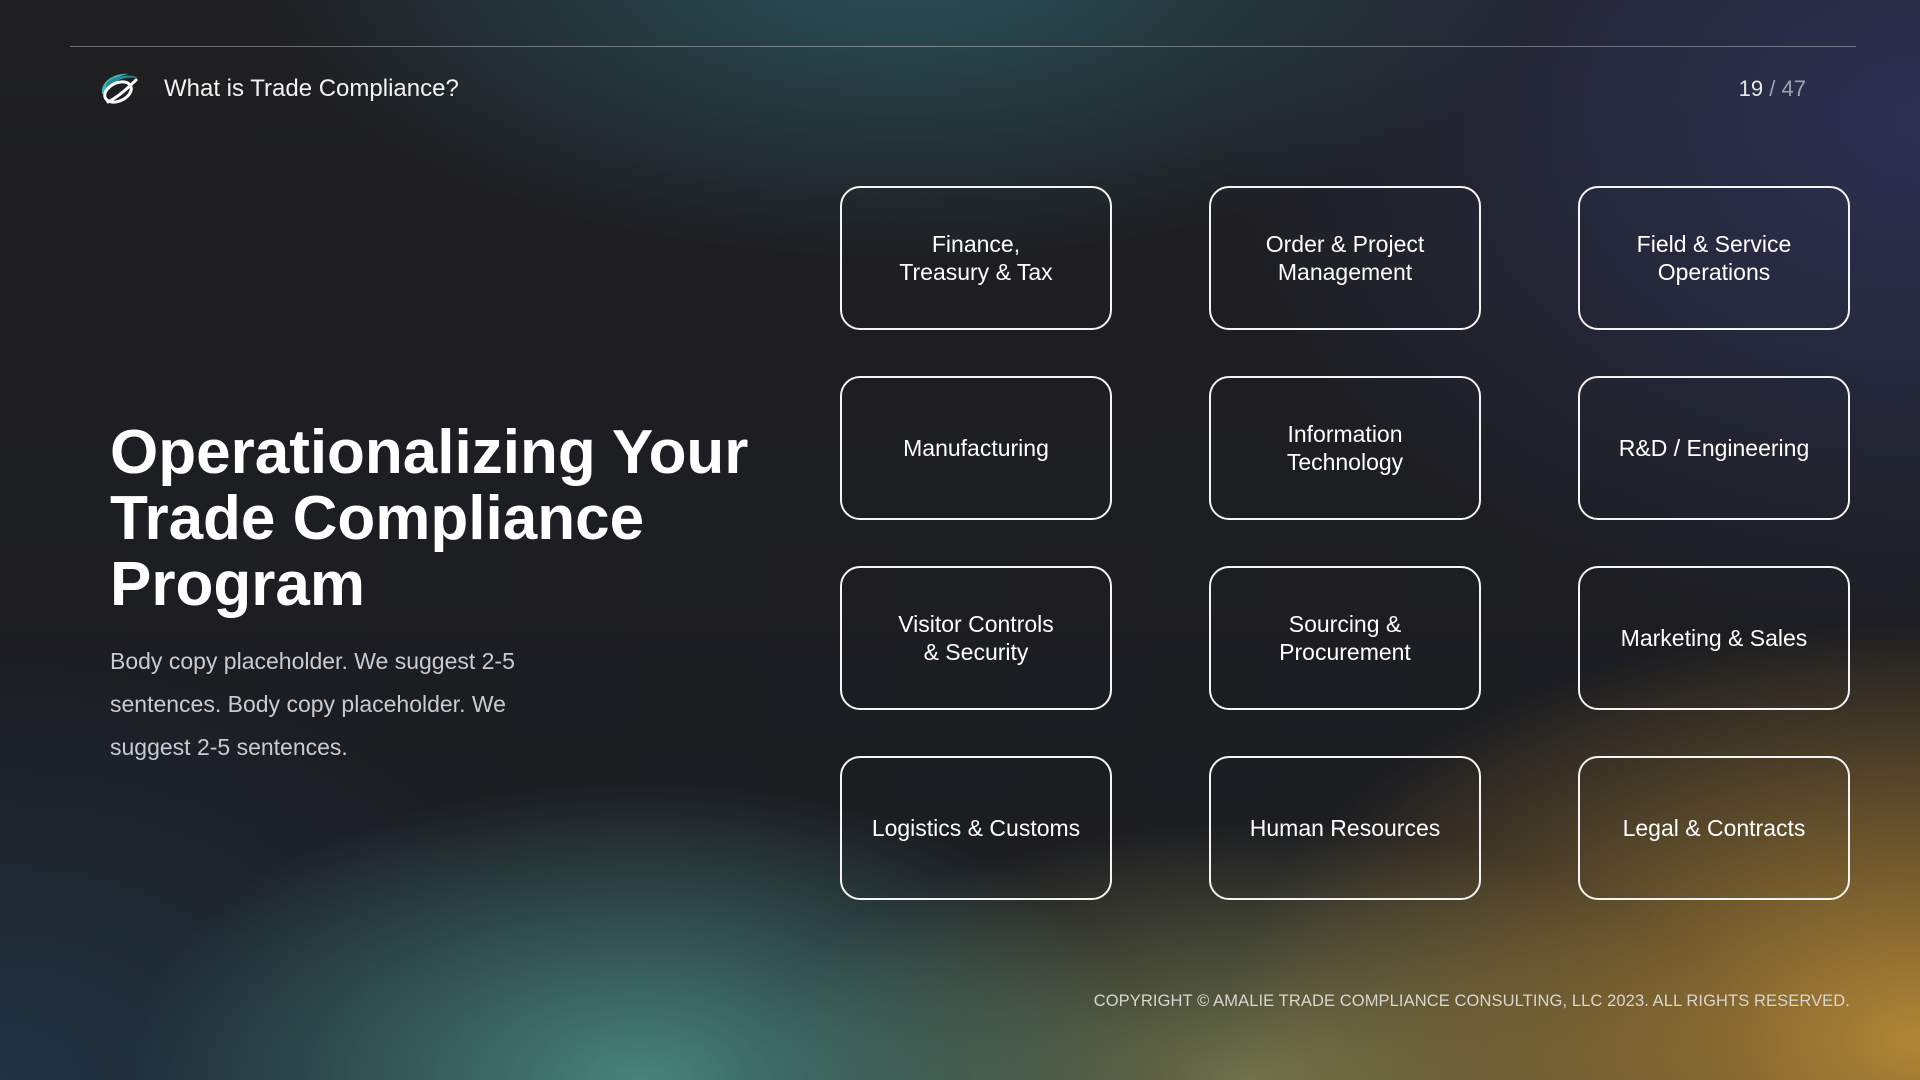 This screenshot has height=1080, width=1920. I want to click on card-logistics-customs: Logistics & Customs, so click(976, 828).